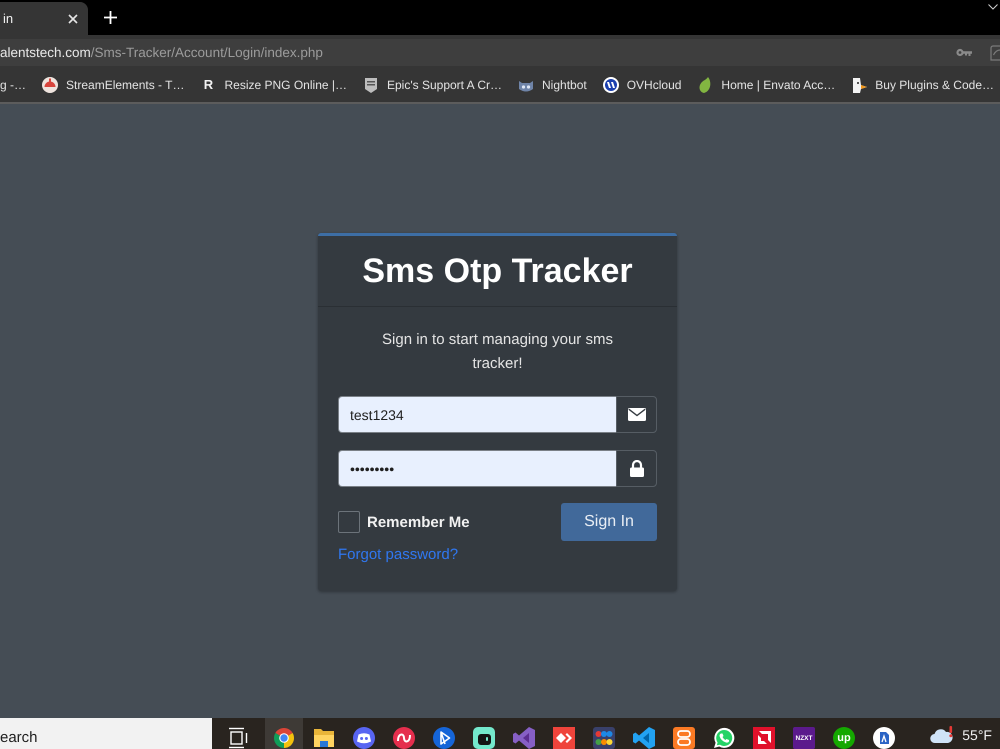 This screenshot has height=749, width=1000. I want to click on robot-head-icon, so click(484, 738).